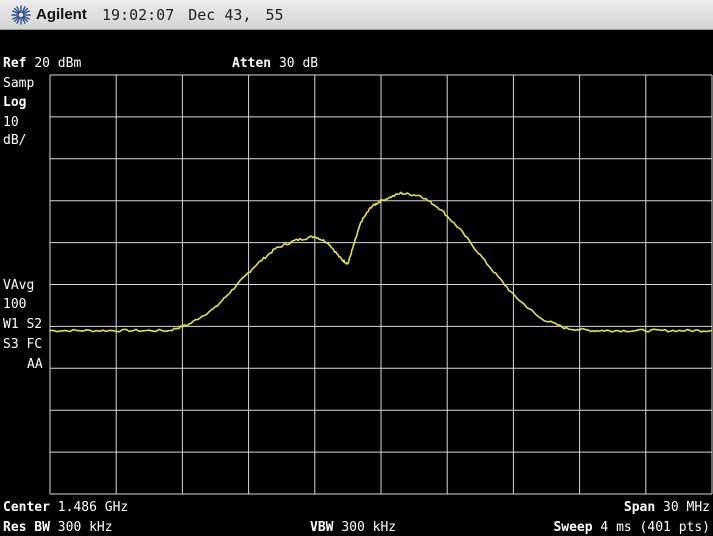 This screenshot has height=536, width=713. I want to click on span-label: Span, so click(639, 507).